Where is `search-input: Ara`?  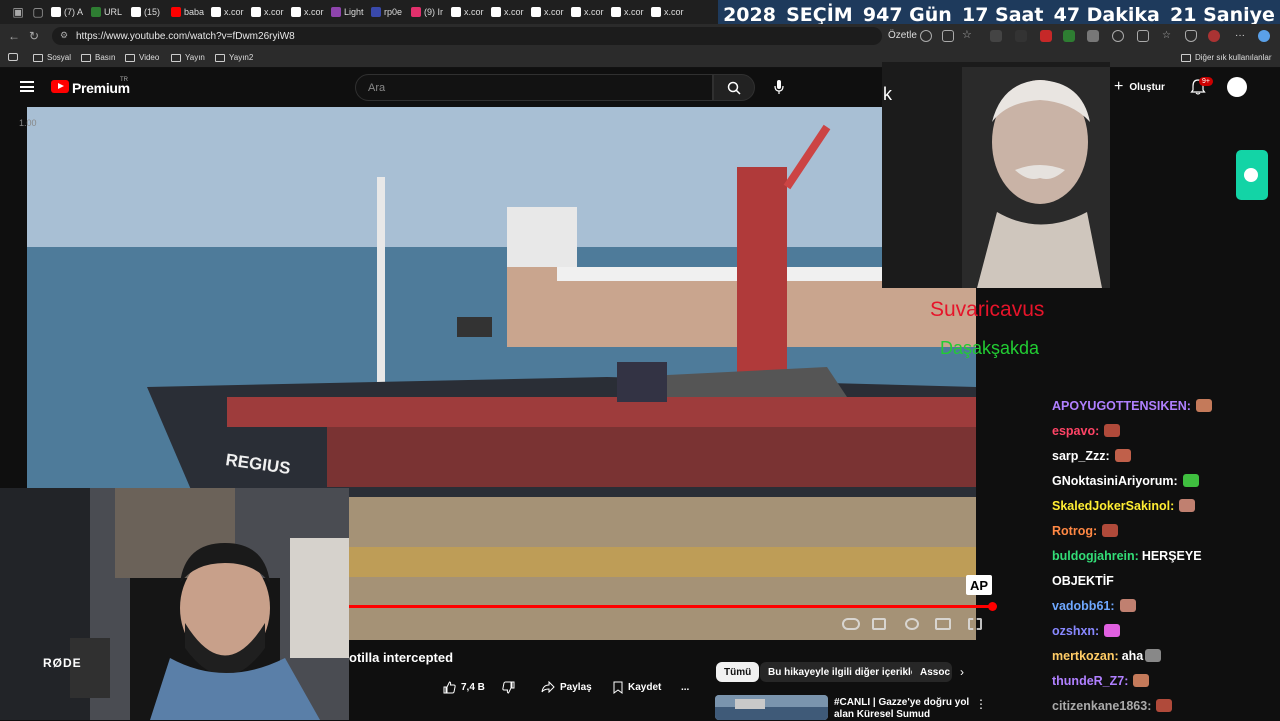
search-input: Ara is located at coordinates (534, 87).